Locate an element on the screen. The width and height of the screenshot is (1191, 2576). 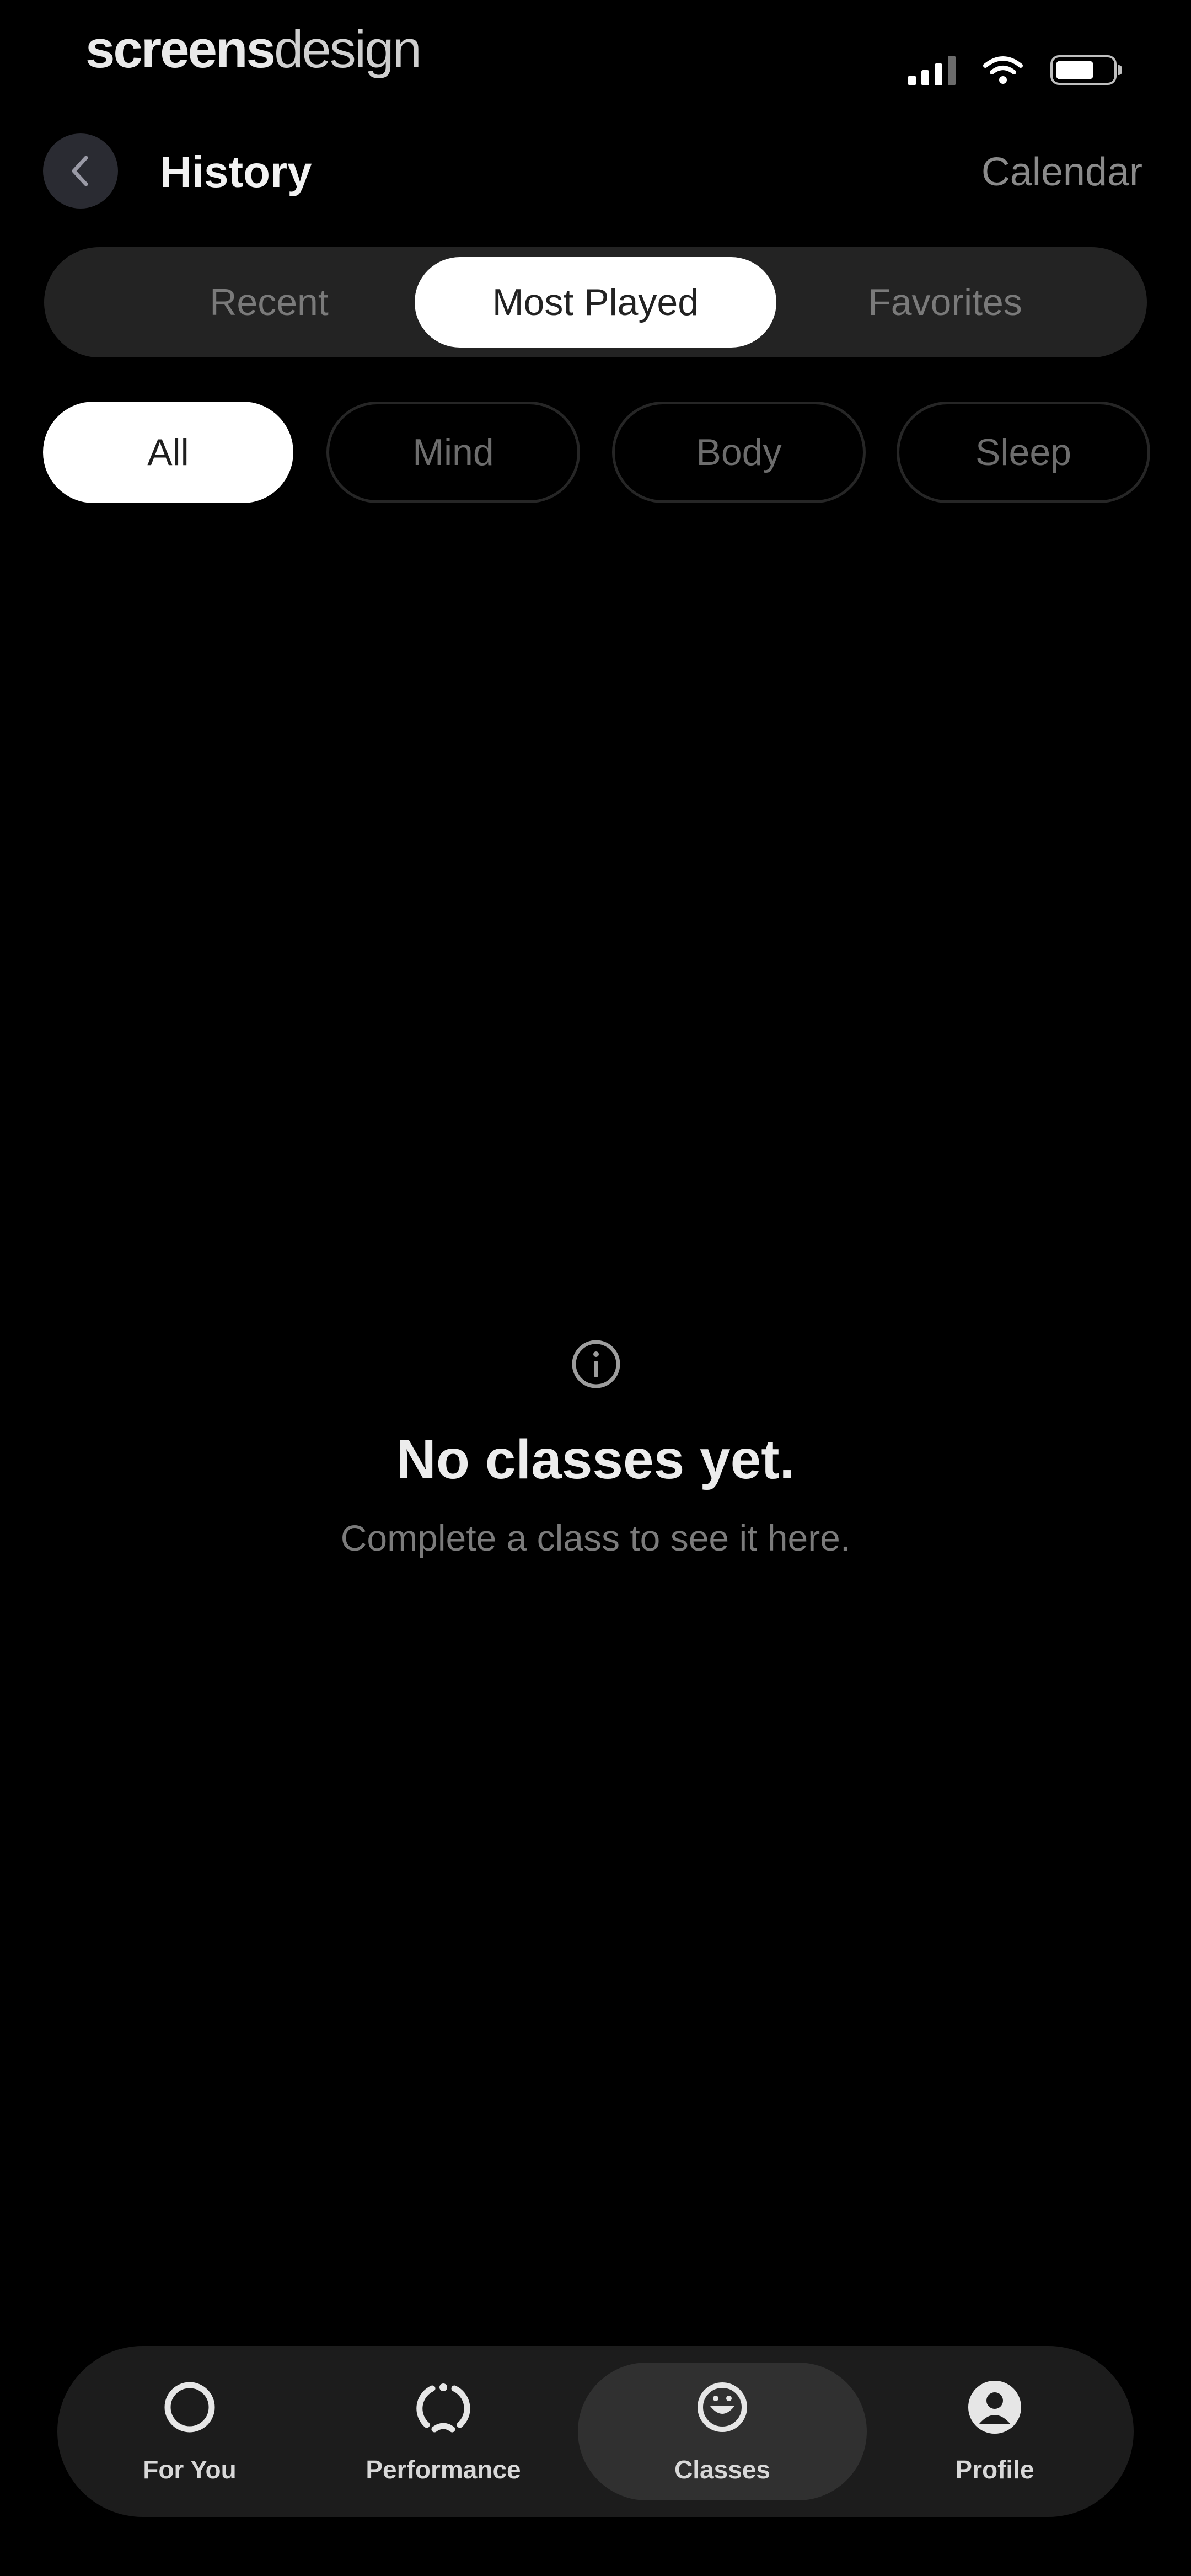
tab-most-played: Most Played is located at coordinates (595, 302).